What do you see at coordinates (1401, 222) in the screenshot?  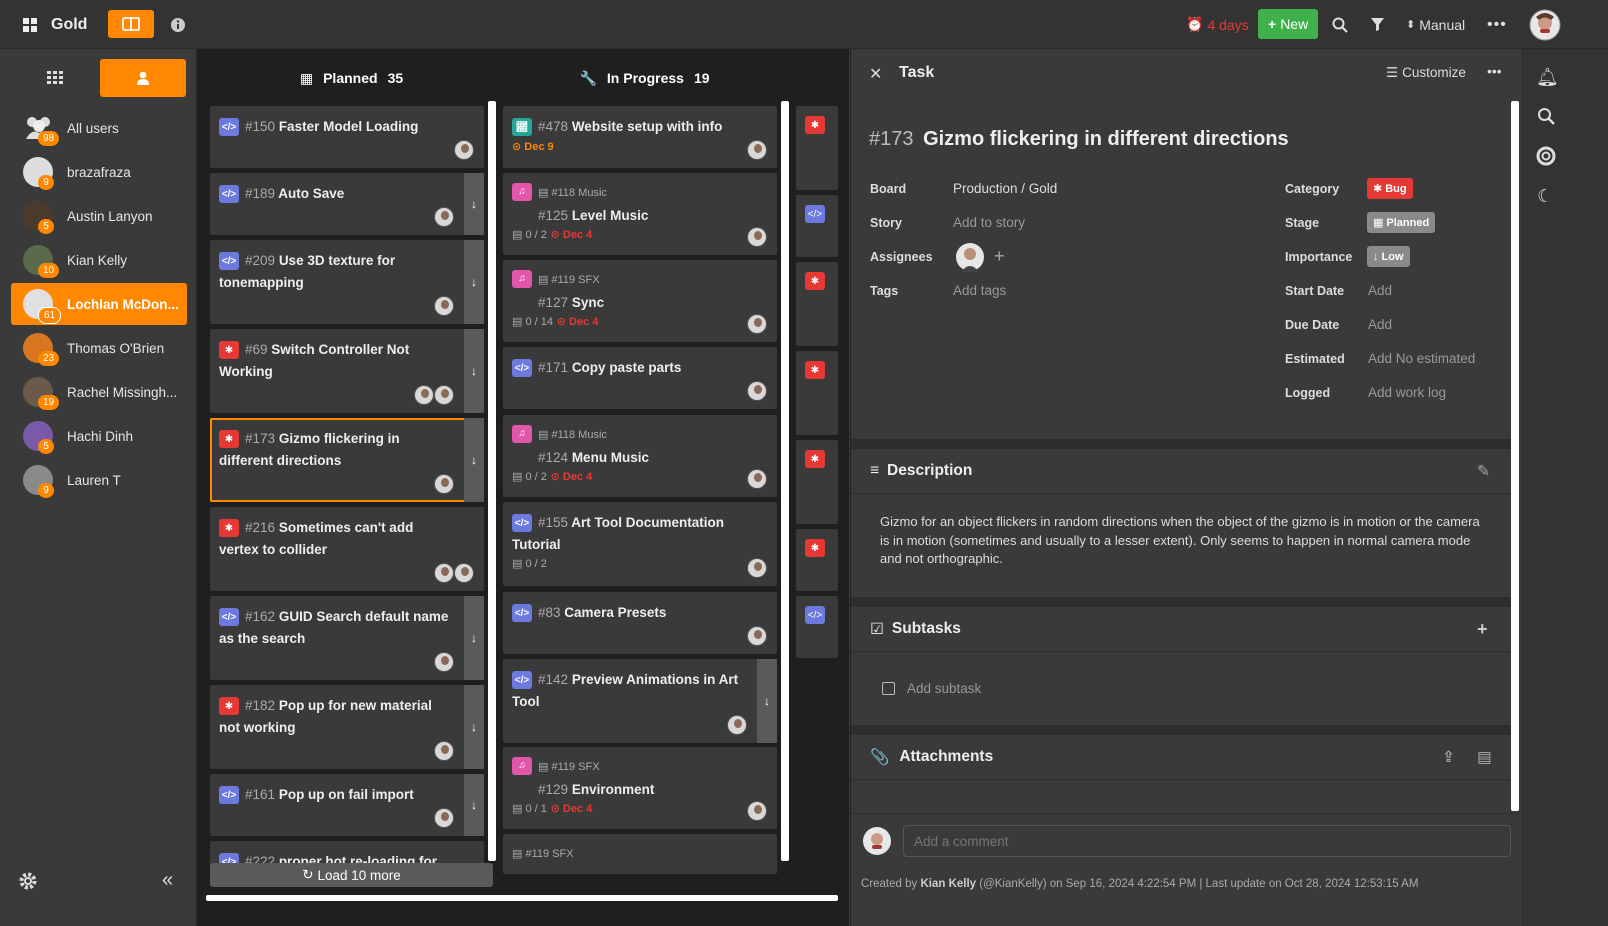 I see `stage-pill: ▦ Planned` at bounding box center [1401, 222].